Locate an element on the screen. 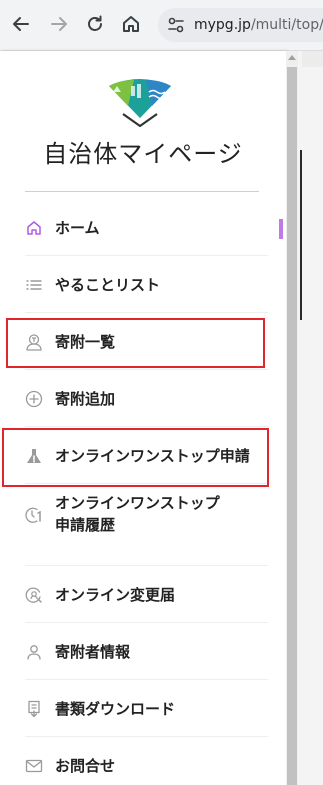 The image size is (323, 785). list-icon is located at coordinates (34, 285).